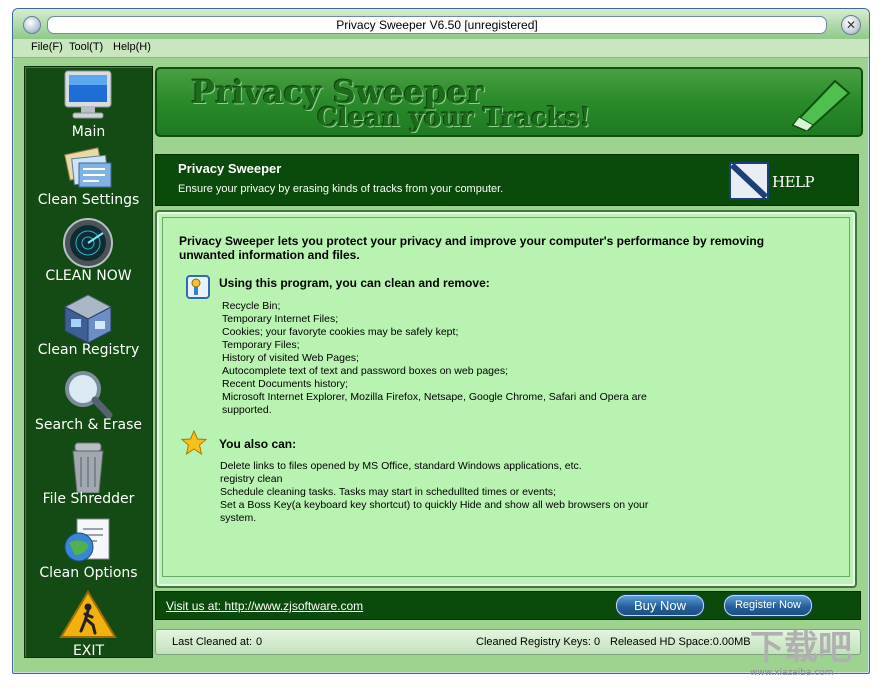 This screenshot has width=892, height=693. I want to click on radar-icon, so click(88, 243).